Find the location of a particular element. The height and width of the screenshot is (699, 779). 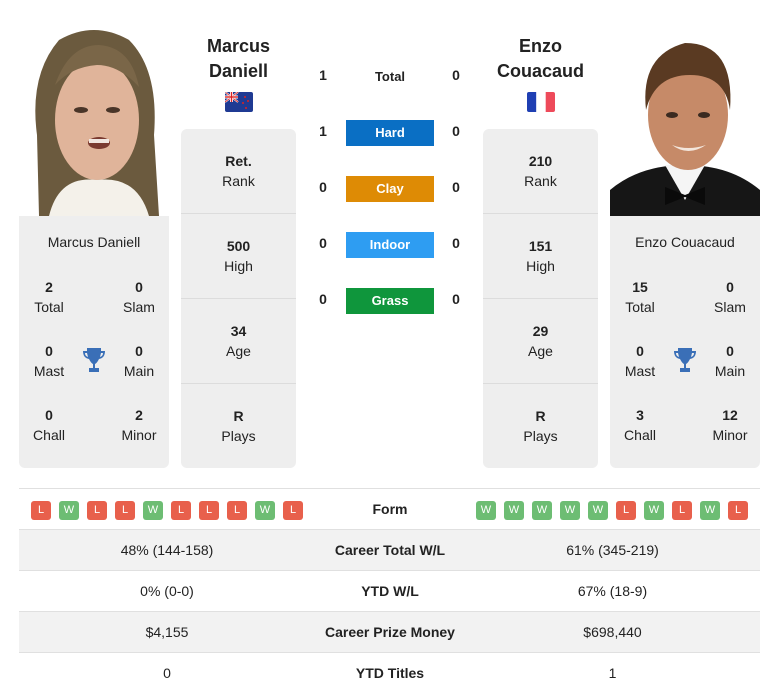

h2h-total-label: Total is located at coordinates (390, 76).